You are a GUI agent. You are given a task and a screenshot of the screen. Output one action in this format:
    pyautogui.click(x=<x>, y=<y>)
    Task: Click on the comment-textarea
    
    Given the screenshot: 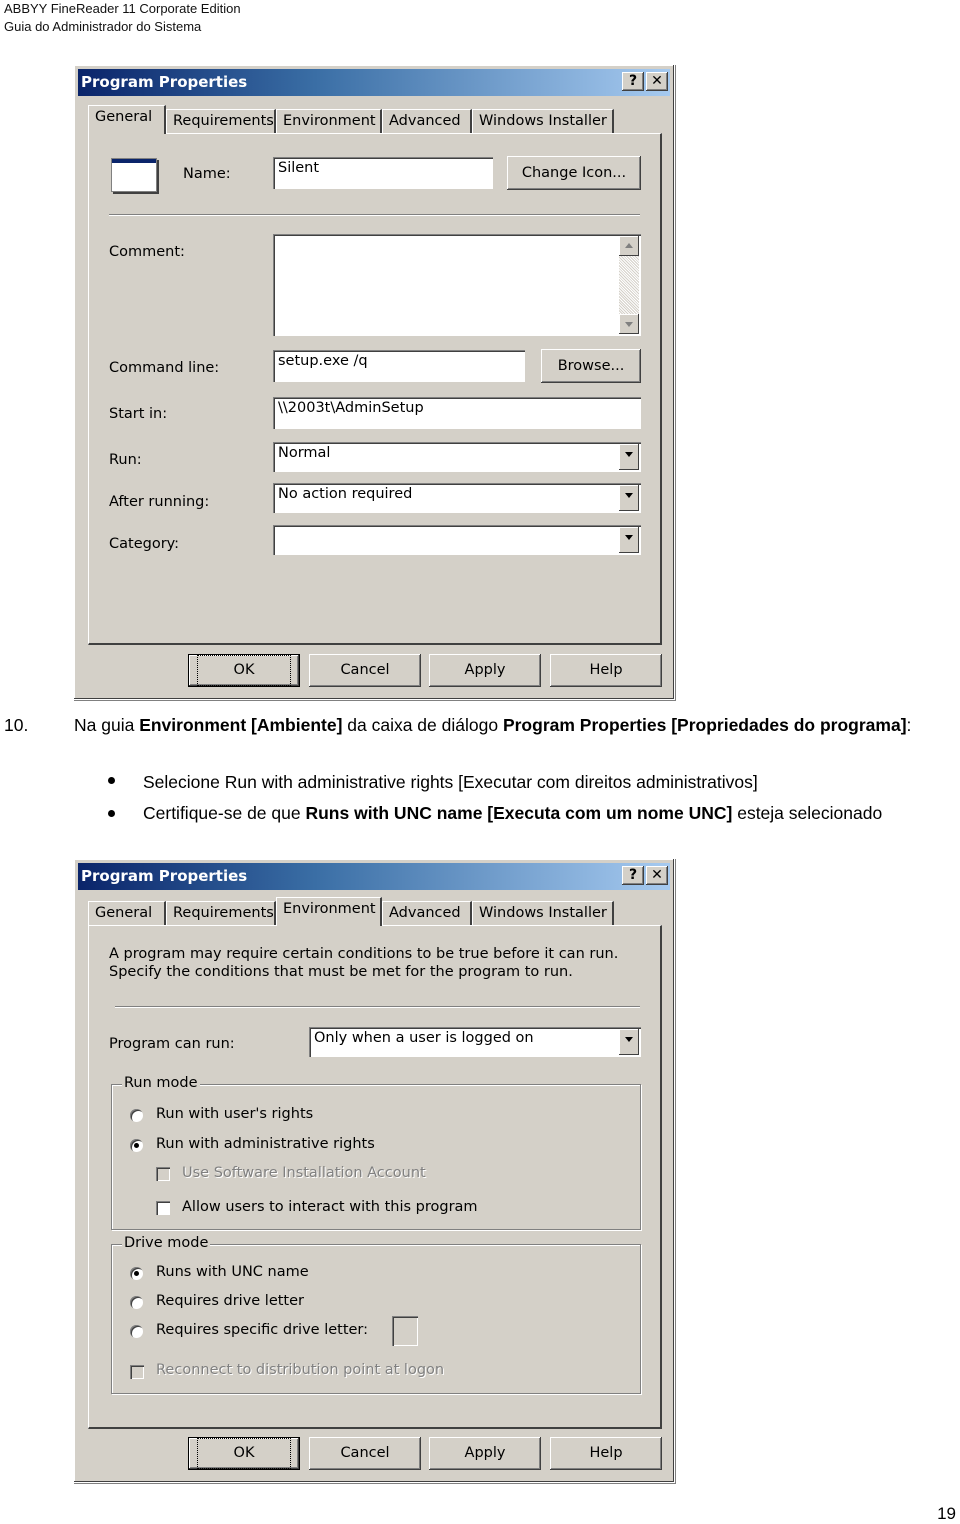 What is the action you would take?
    pyautogui.click(x=457, y=285)
    